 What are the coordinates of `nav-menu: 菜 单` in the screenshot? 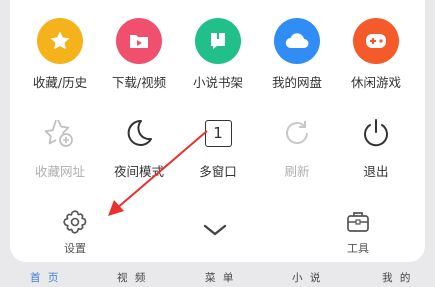 It's located at (220, 277).